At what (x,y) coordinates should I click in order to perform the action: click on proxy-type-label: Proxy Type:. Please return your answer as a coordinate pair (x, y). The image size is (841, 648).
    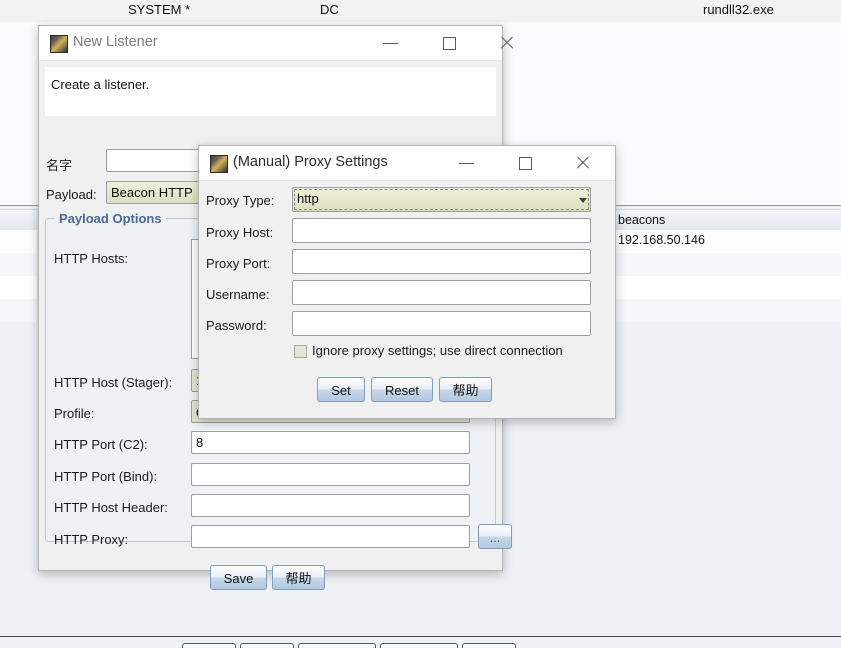
    Looking at the image, I should click on (240, 200).